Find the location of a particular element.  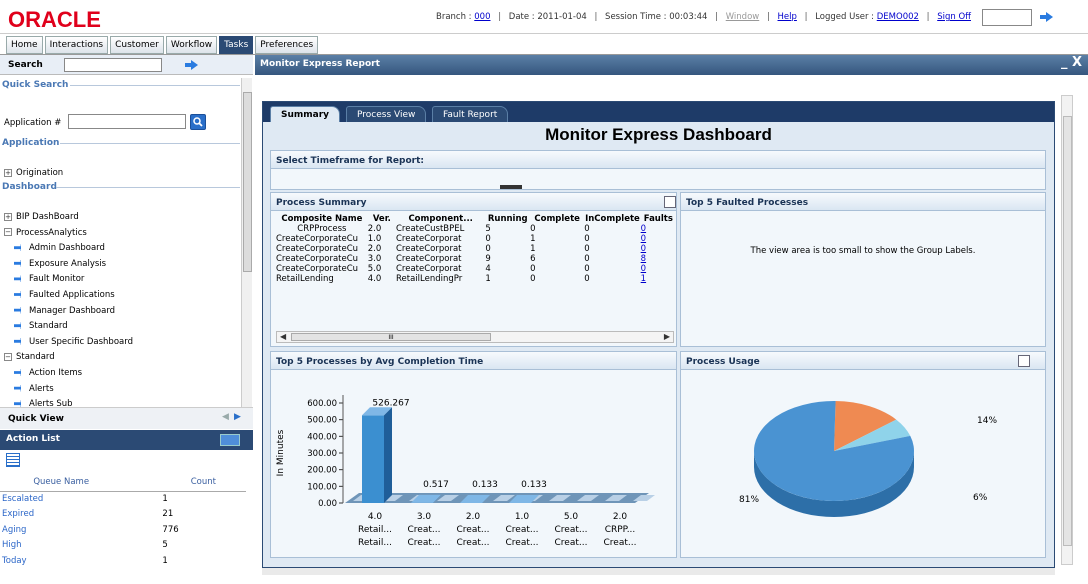

faults-link: 8 is located at coordinates (657, 259).